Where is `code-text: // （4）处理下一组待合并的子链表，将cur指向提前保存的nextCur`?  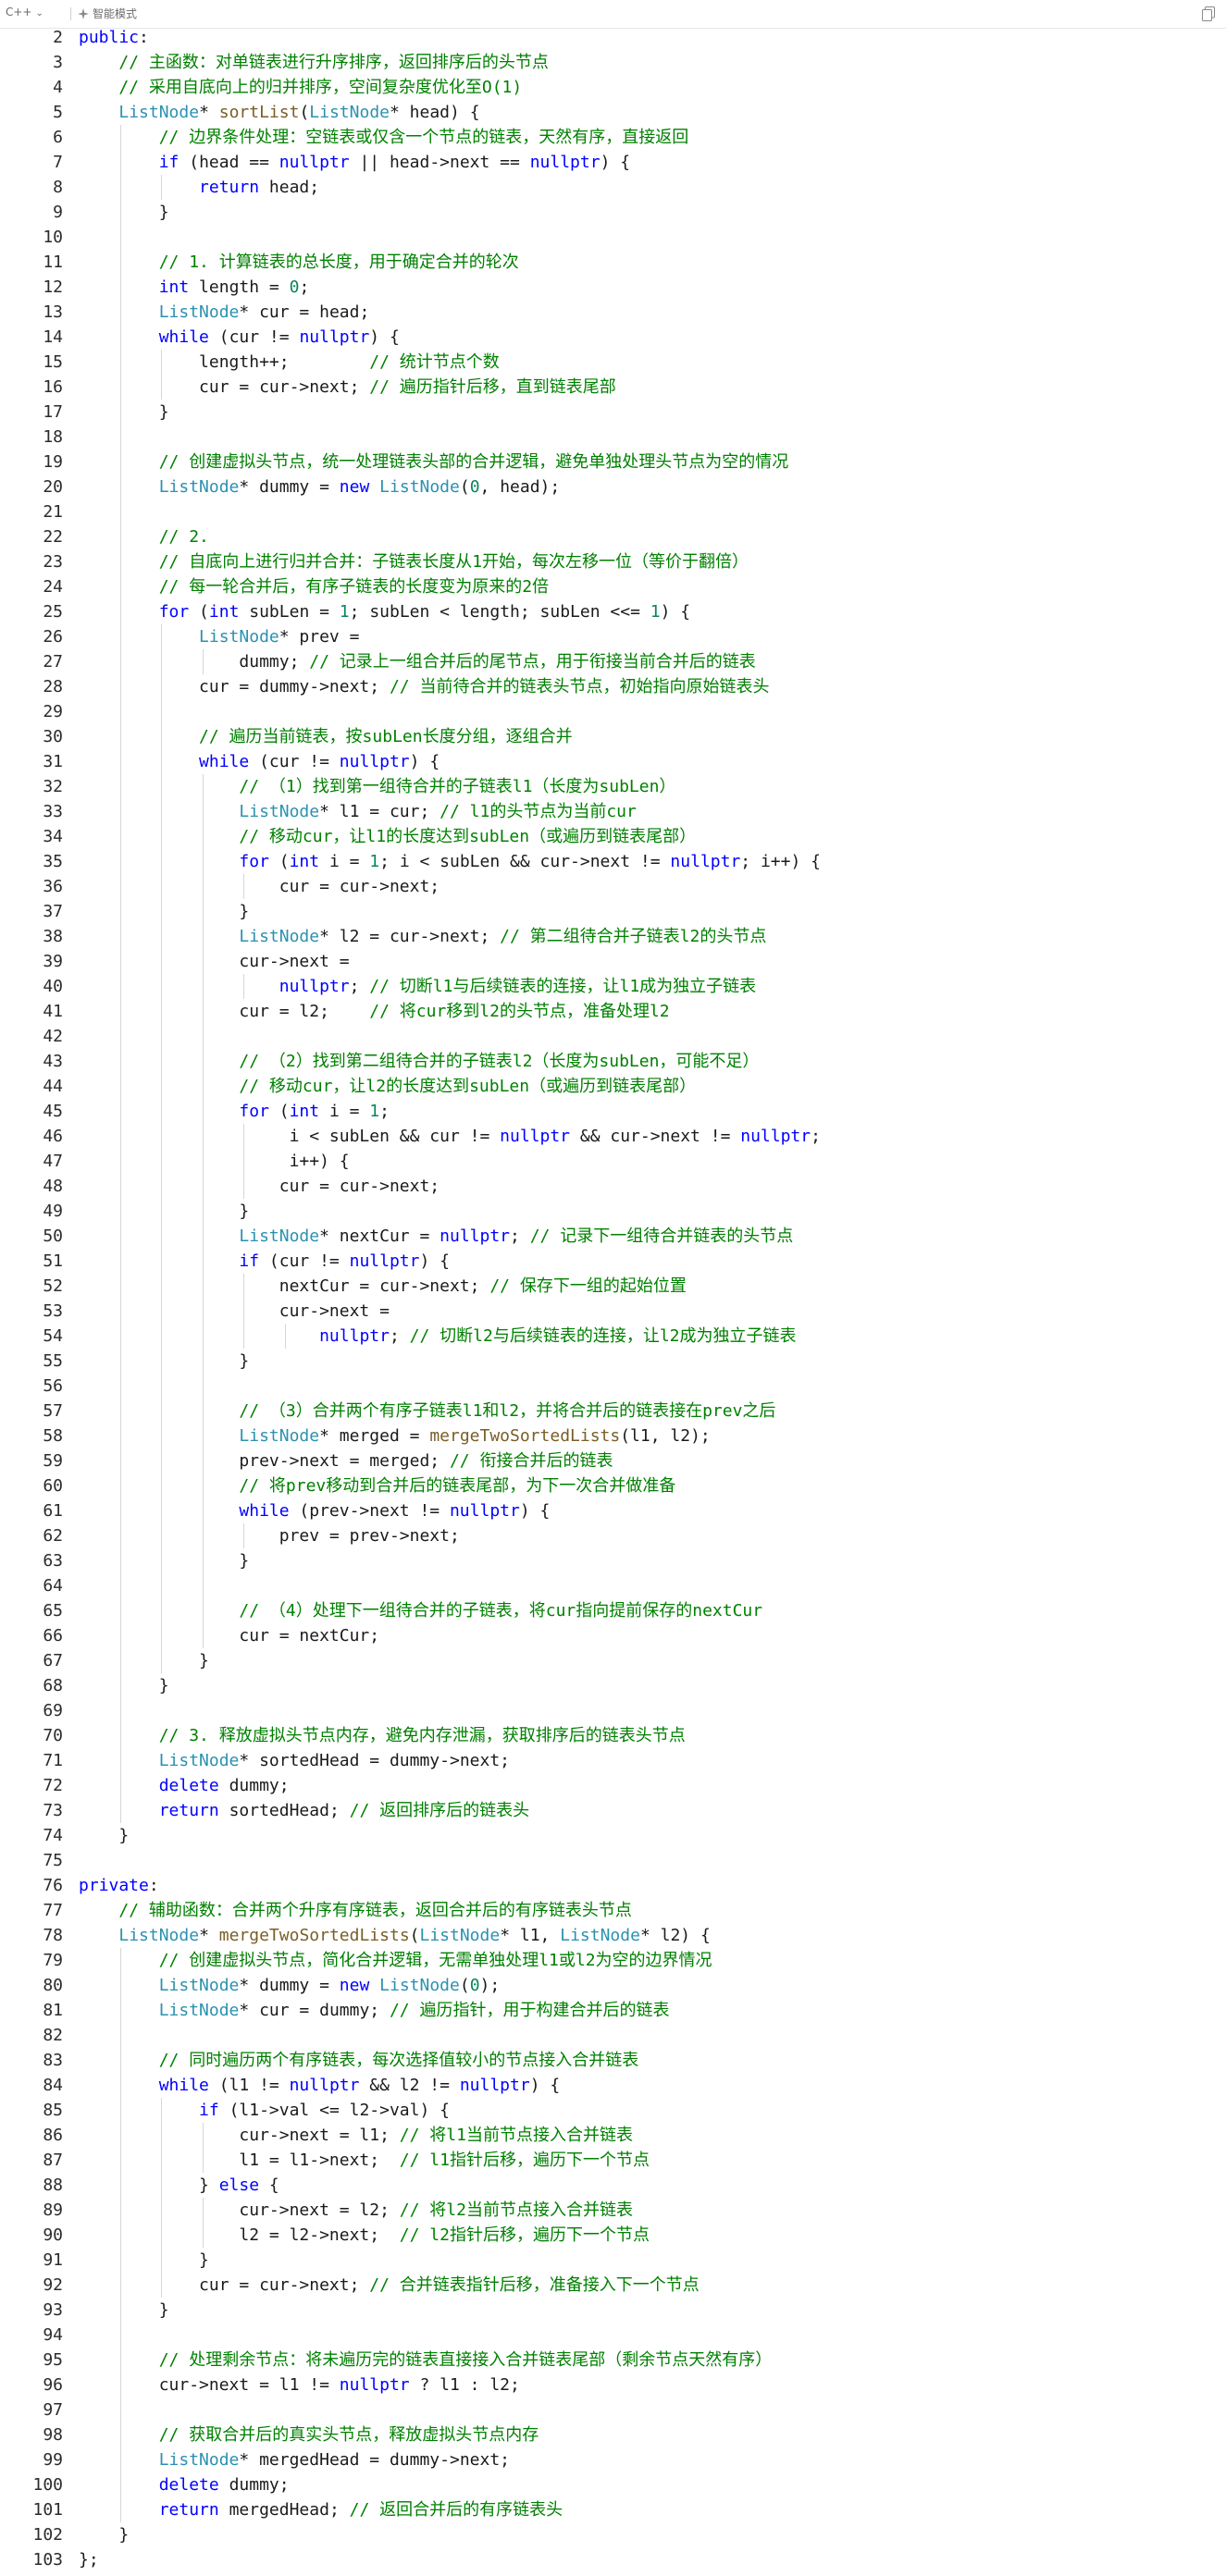 code-text: // （4）处理下一组待合并的子链表，将cur指向提前保存的nextCur is located at coordinates (501, 1611).